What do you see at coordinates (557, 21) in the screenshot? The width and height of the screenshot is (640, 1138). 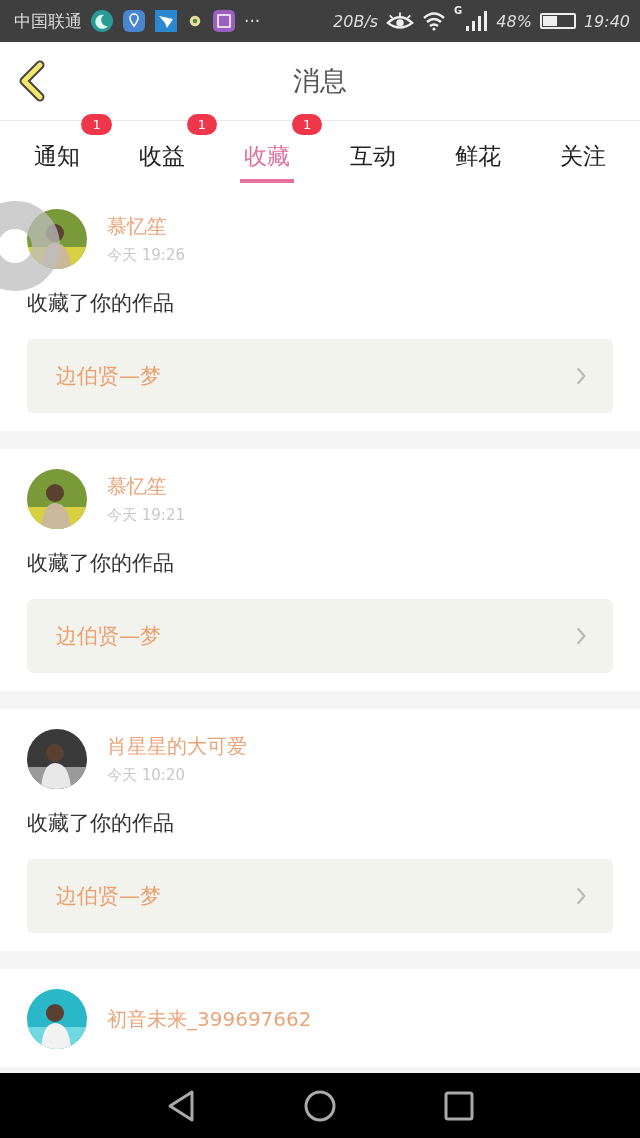 I see `battery-icon` at bounding box center [557, 21].